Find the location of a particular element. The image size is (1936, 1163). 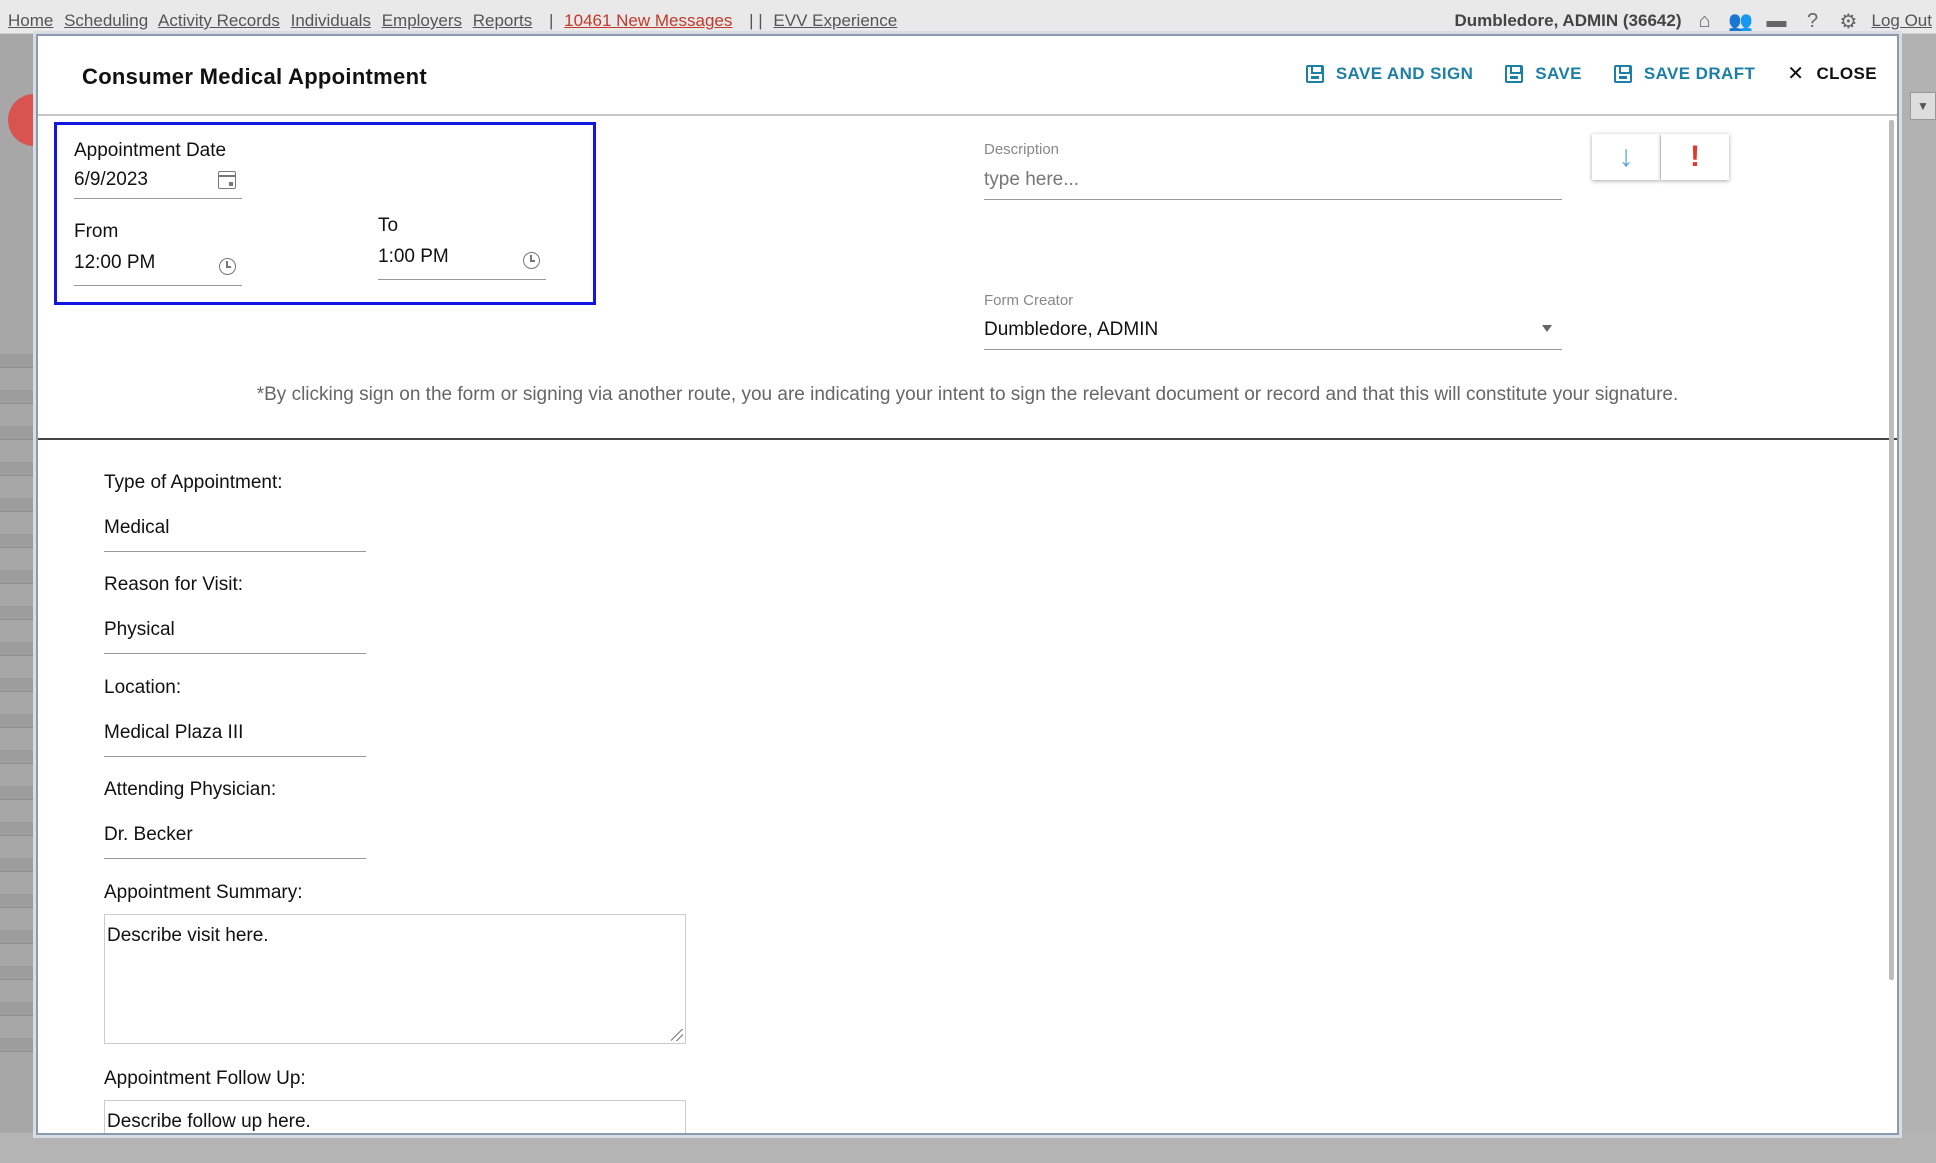

section-divider is located at coordinates (967, 439).